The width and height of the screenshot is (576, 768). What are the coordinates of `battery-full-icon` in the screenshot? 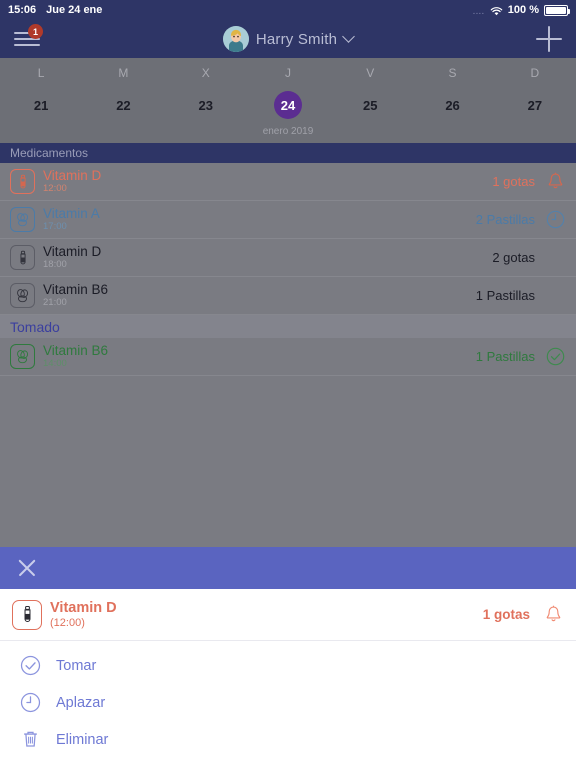 It's located at (557, 10).